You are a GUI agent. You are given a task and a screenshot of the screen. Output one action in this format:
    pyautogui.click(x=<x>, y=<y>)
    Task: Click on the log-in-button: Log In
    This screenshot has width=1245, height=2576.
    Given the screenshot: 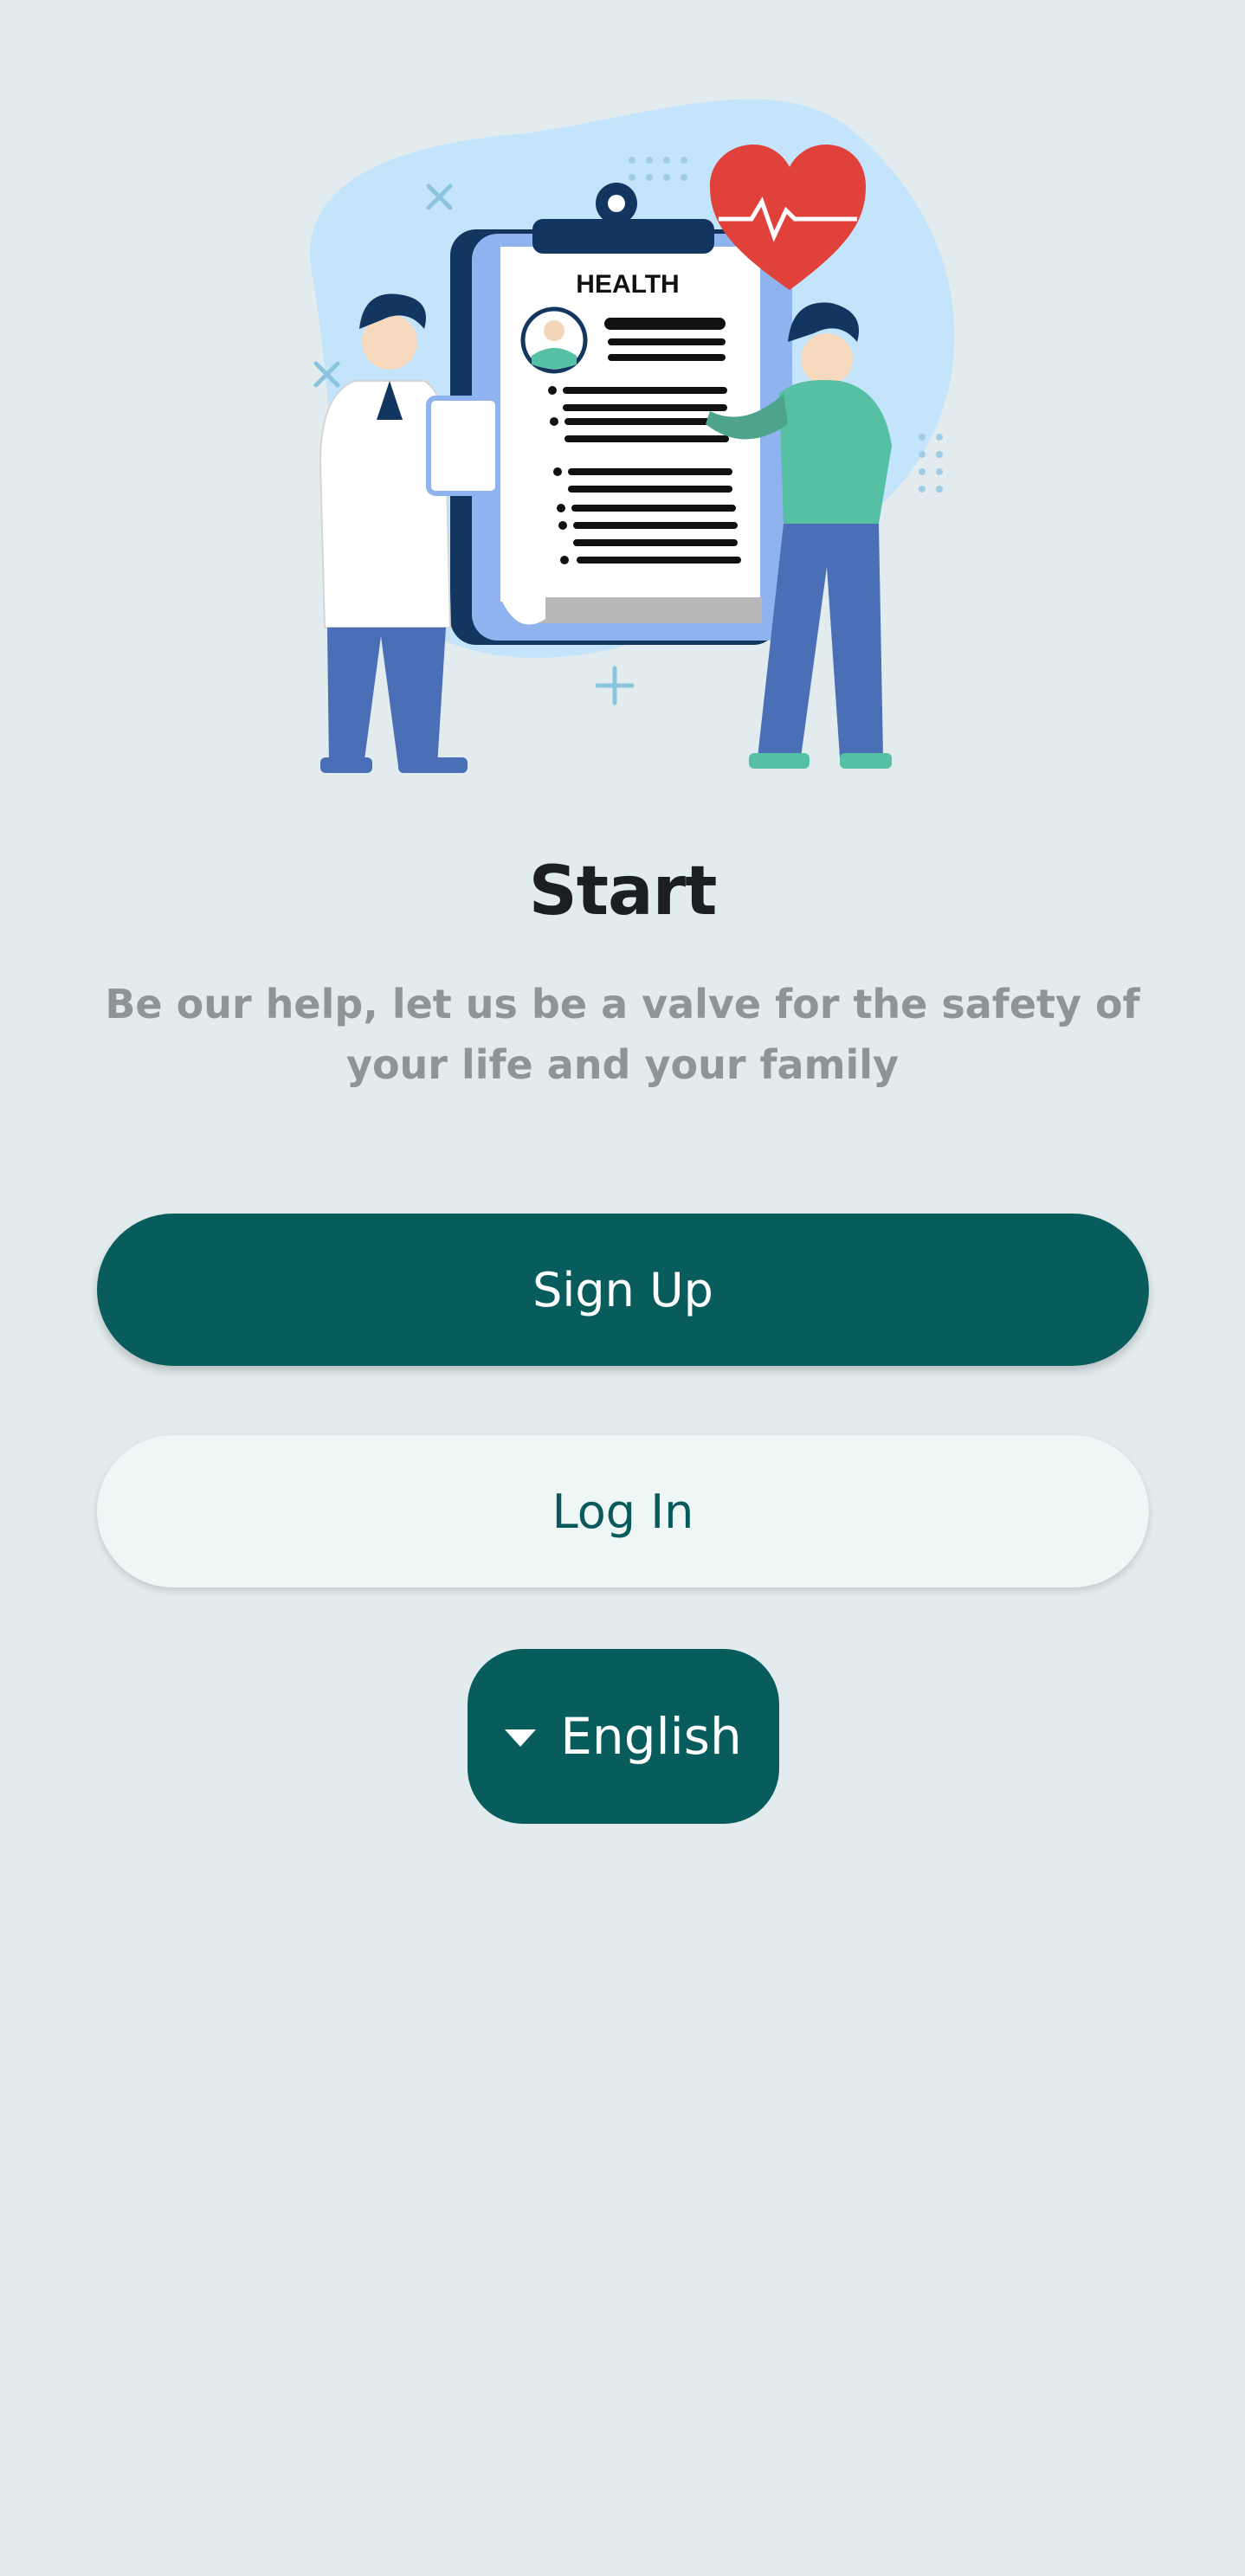 What is the action you would take?
    pyautogui.click(x=623, y=1511)
    